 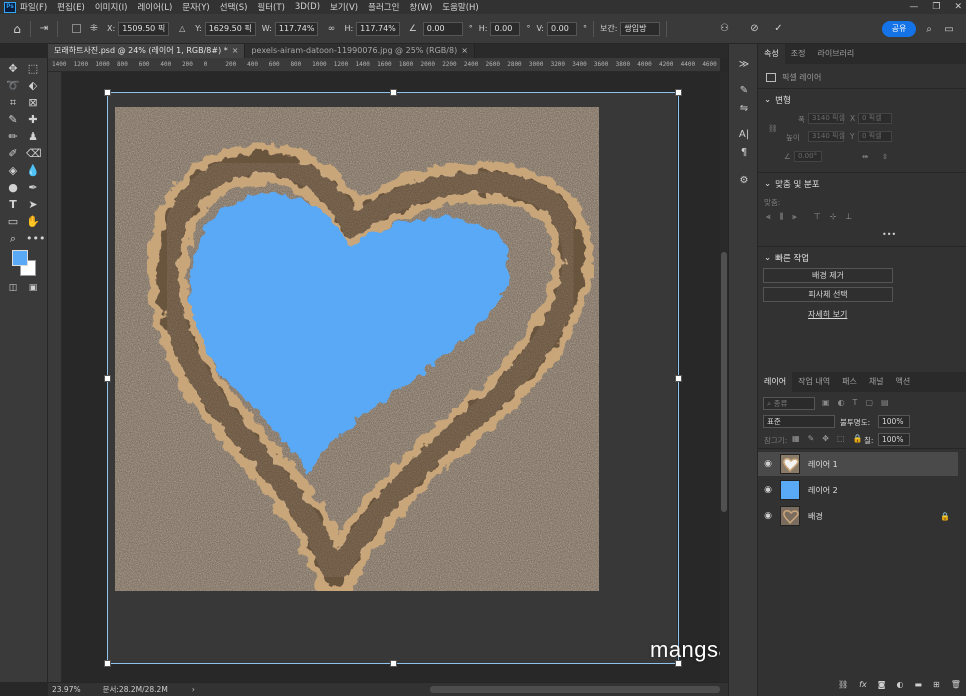 I want to click on tab-document-1: 모래하트사진.psd @ 24% (레이어 1, RGB/8#) * ×, so click(x=147, y=51).